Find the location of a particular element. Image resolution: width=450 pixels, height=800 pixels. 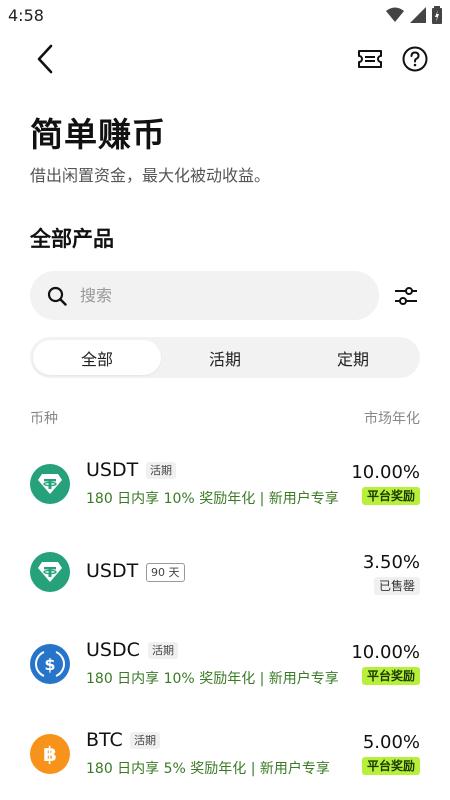

signal-icon is located at coordinates (418, 15).